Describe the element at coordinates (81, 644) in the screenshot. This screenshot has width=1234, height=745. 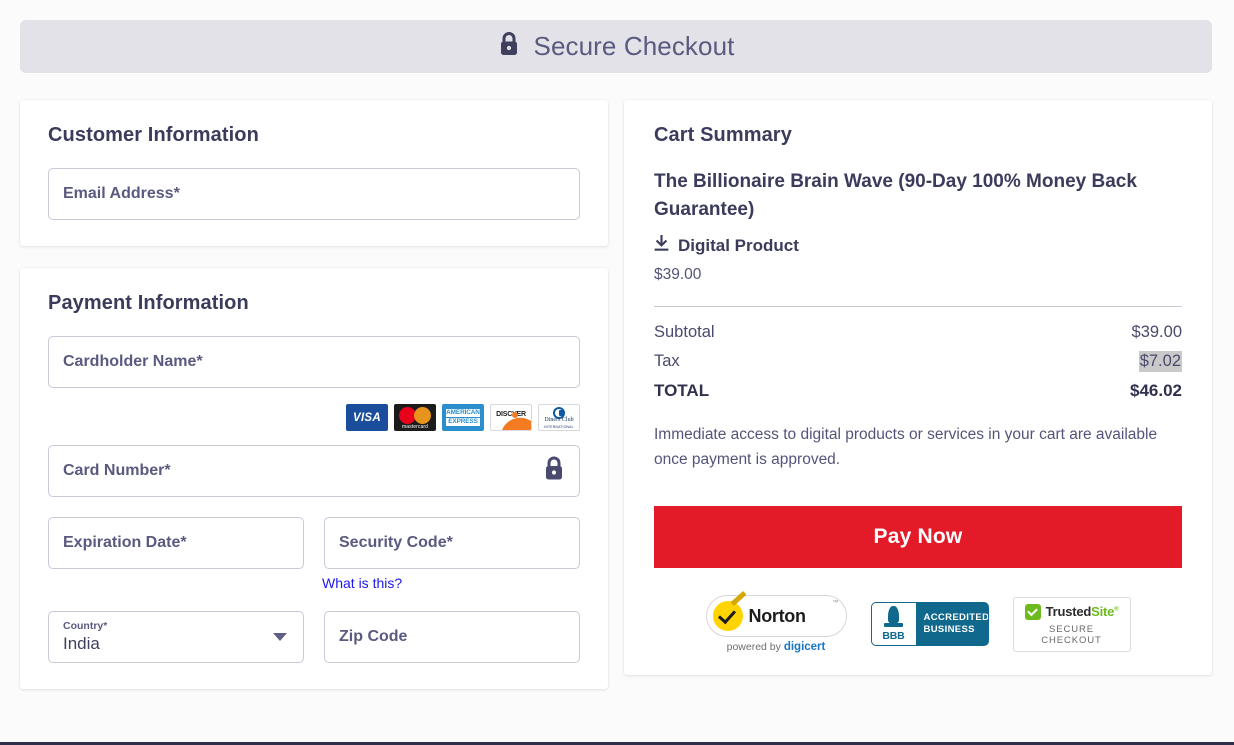
I see `country-select-value: India` at that location.